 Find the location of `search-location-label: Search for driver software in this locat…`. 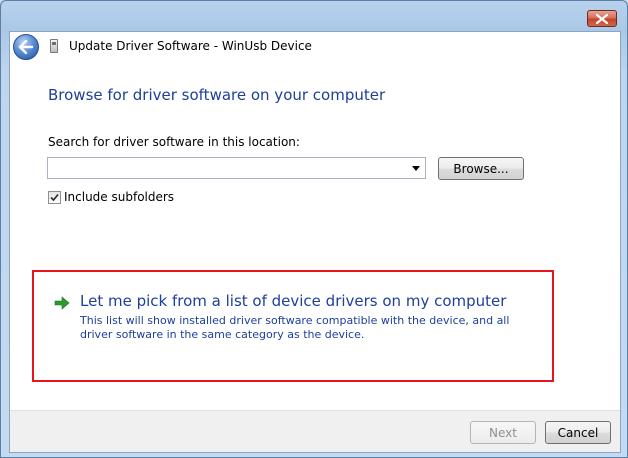

search-location-label: Search for driver software in this locat… is located at coordinates (174, 142).